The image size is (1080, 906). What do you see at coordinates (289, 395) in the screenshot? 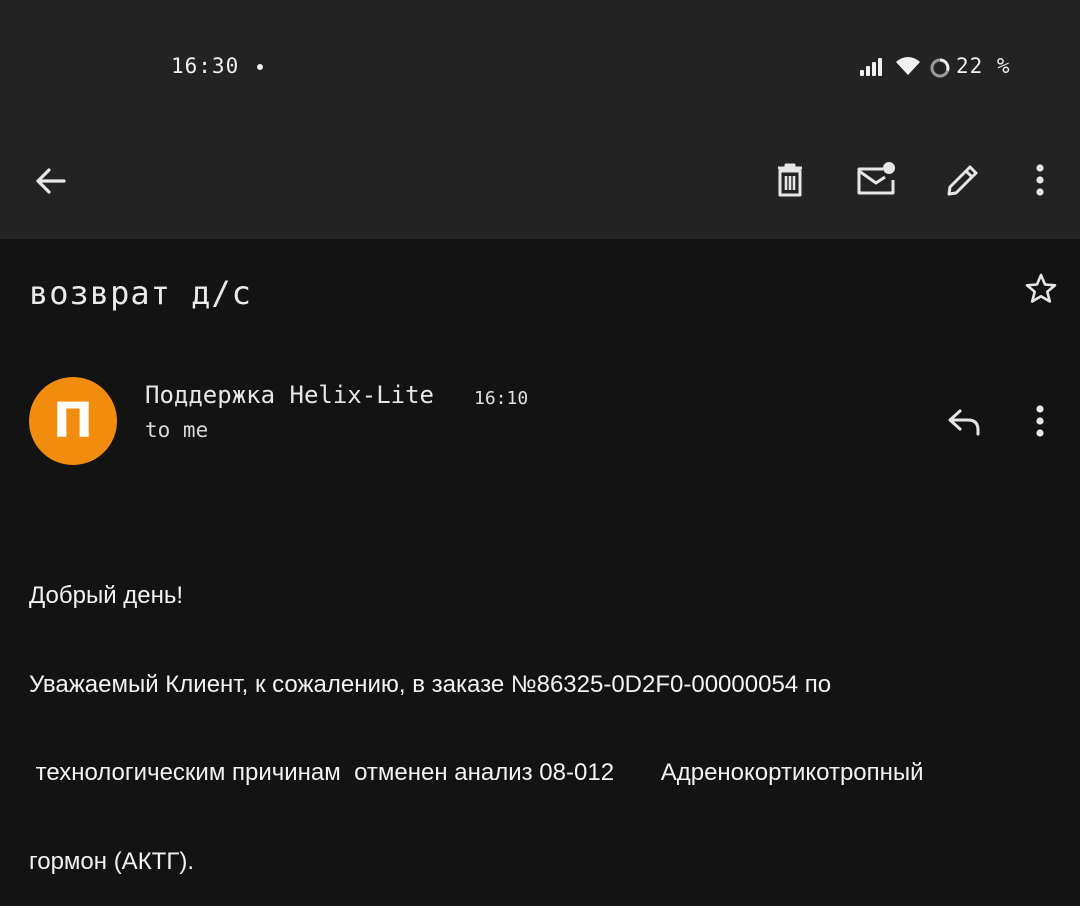
I see `sender-name: Поддержка Helix-Lite` at bounding box center [289, 395].